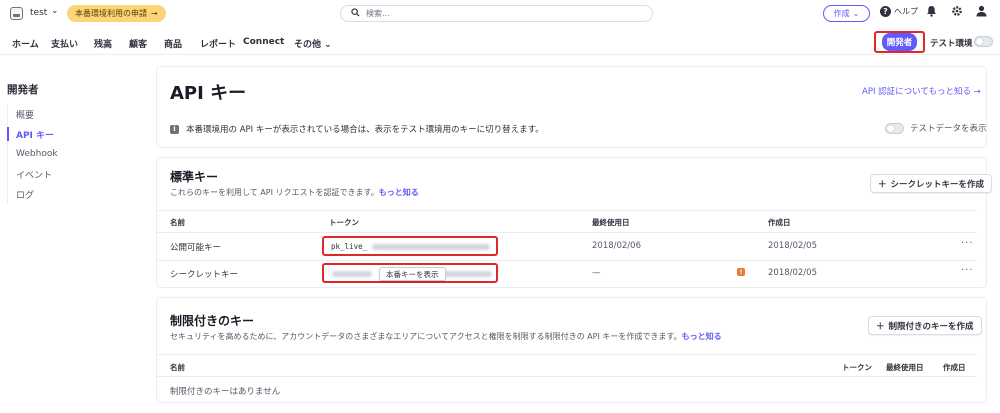 The height and width of the screenshot is (413, 1000). I want to click on restricted-keys-learn-more: もっと知る, so click(702, 336).